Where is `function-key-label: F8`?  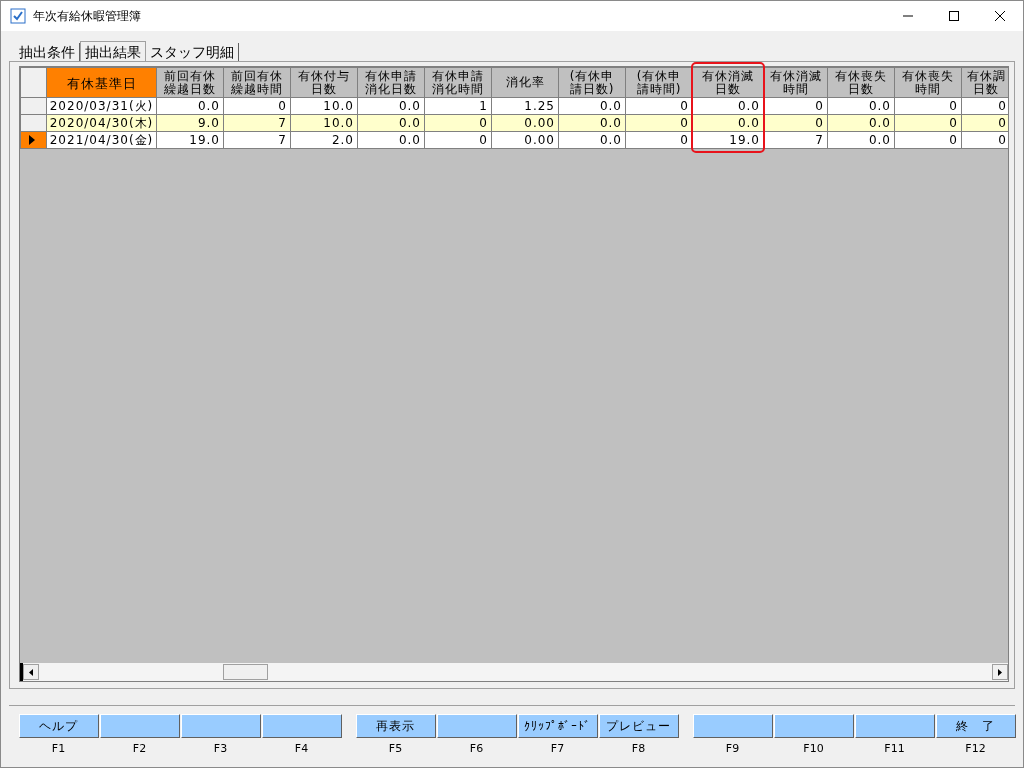 function-key-label: F8 is located at coordinates (638, 748).